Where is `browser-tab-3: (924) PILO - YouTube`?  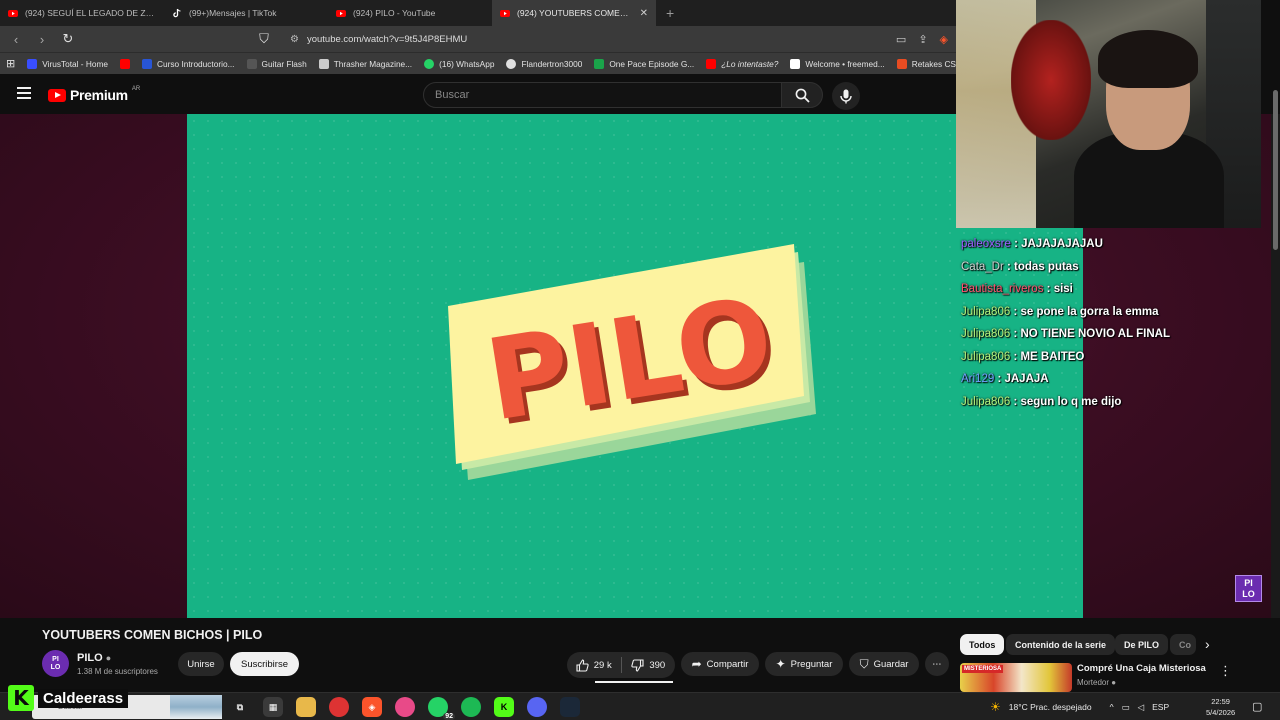
browser-tab-3: (924) PILO - YouTube is located at coordinates (410, 13).